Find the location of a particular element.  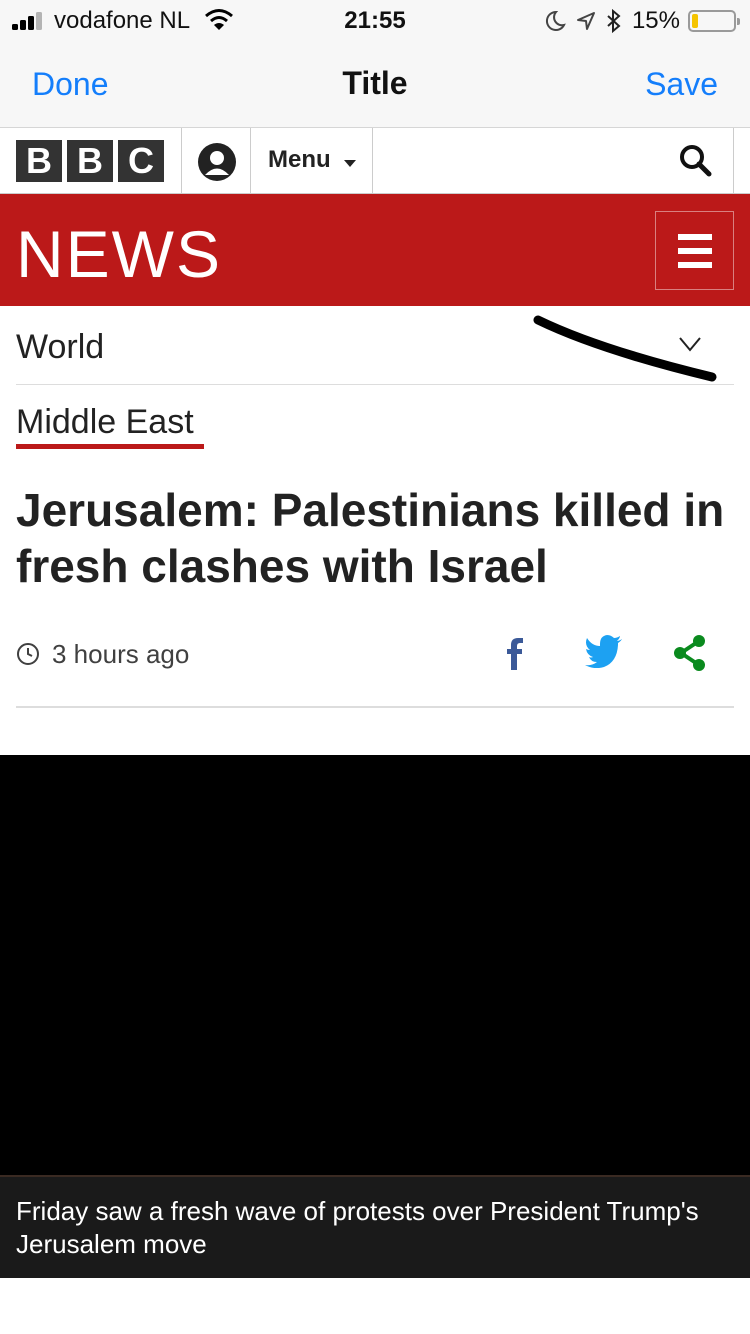

chevron-down-icon is located at coordinates (690, 344).